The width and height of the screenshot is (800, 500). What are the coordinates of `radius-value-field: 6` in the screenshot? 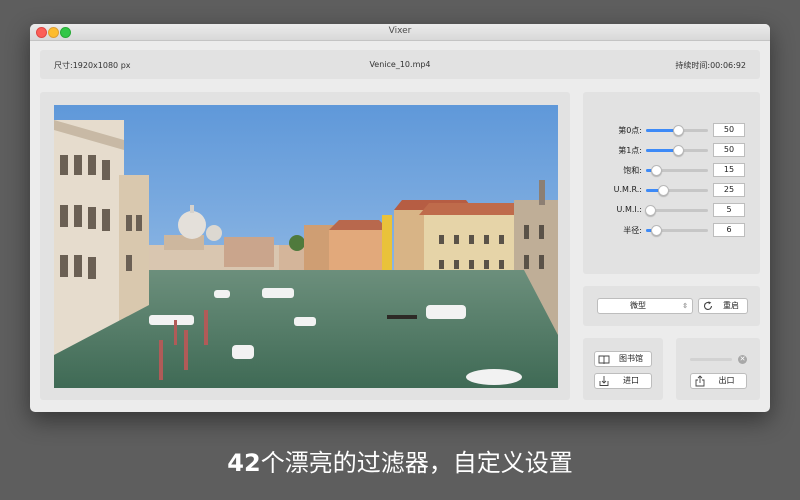 It's located at (729, 230).